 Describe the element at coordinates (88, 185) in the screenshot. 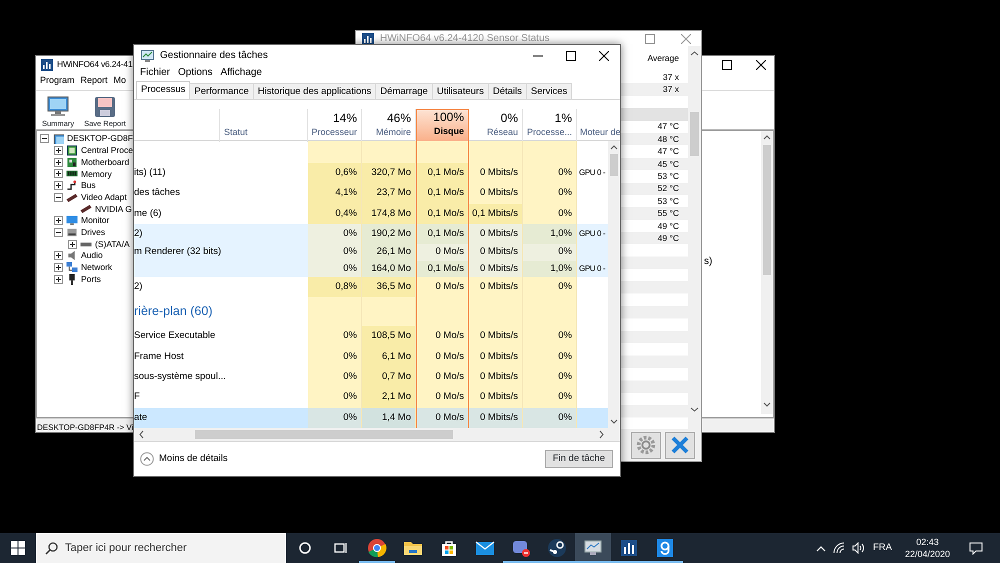

I see `tree-item: Bus` at that location.